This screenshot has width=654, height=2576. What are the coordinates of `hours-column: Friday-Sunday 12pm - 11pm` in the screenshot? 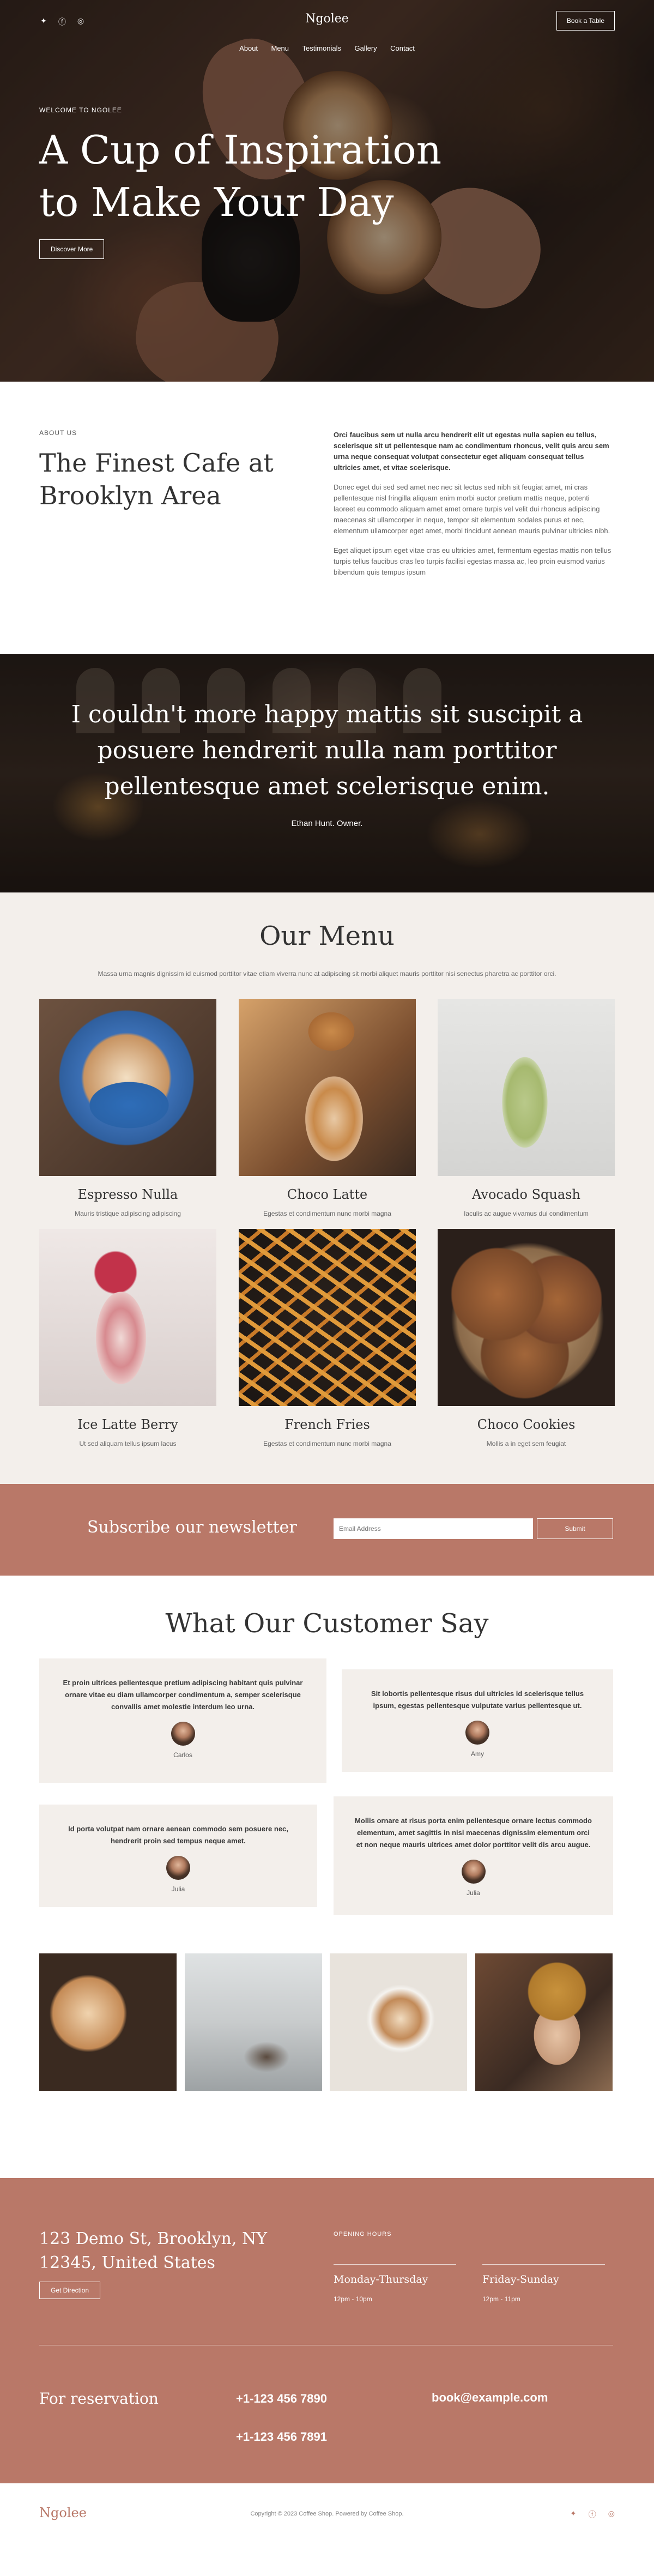 It's located at (544, 2283).